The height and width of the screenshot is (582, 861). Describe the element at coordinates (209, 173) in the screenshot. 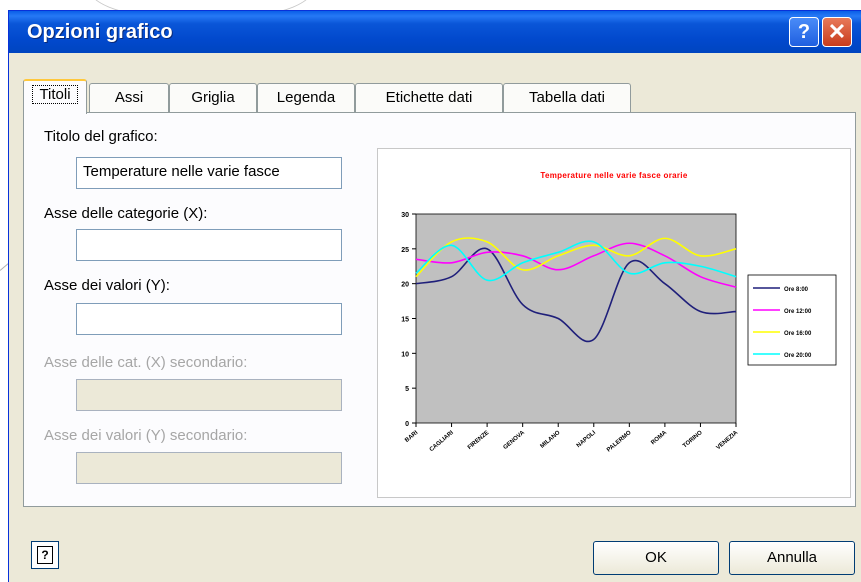

I see `chart-title-input: Temperature nelle varie fasce` at that location.